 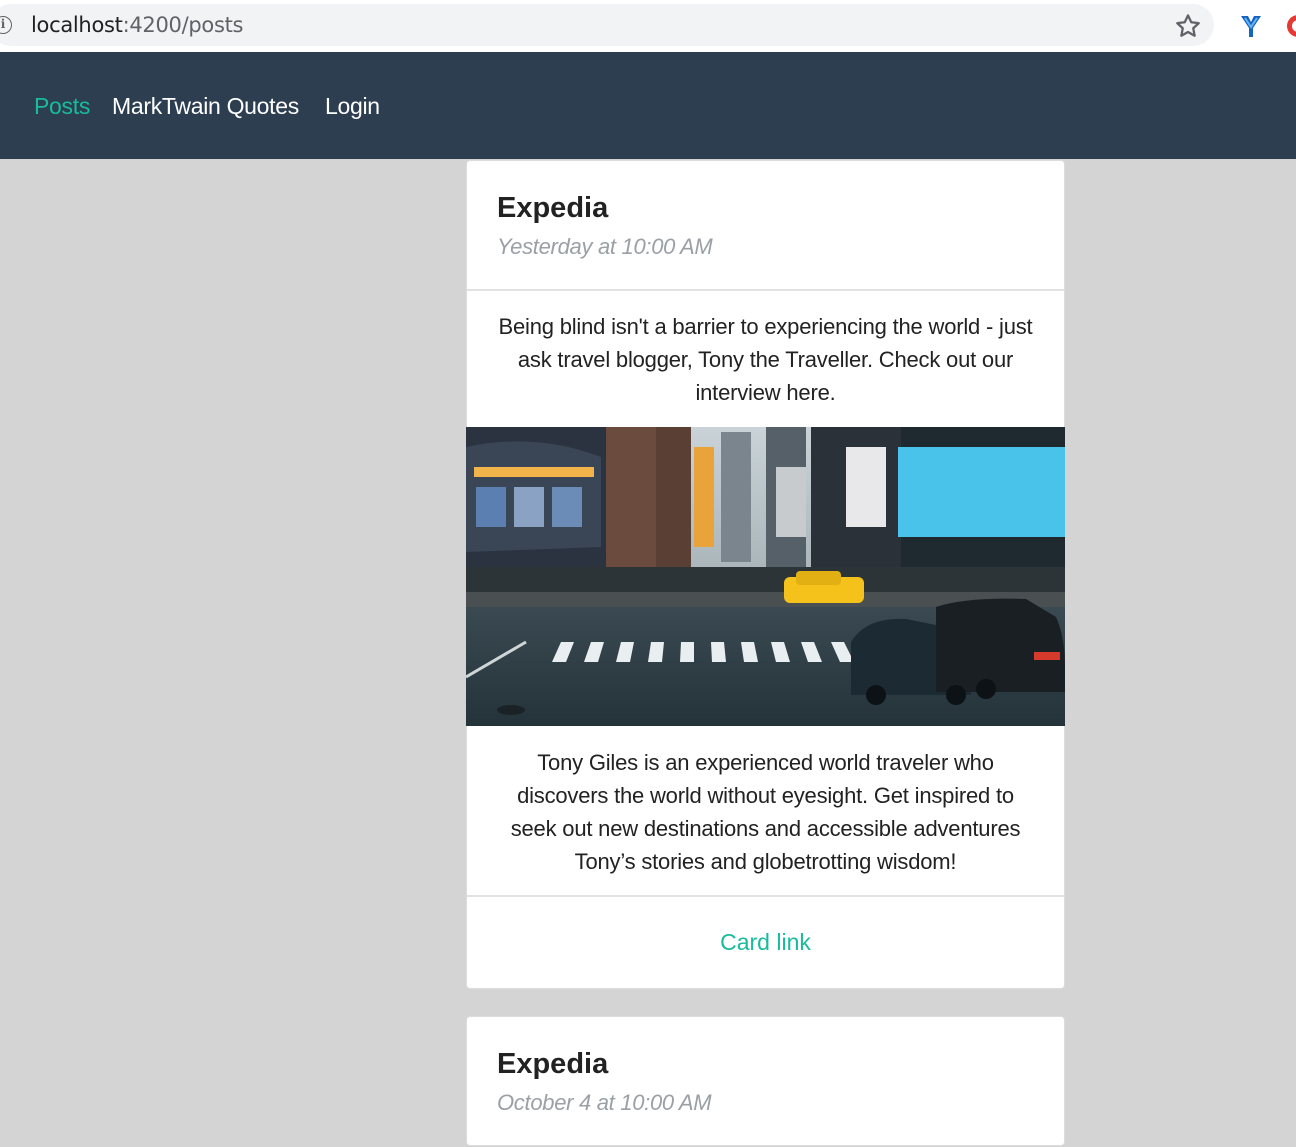 What do you see at coordinates (648, 26) in the screenshot?
I see `browser-address-bar: i localhost:4200/posts` at bounding box center [648, 26].